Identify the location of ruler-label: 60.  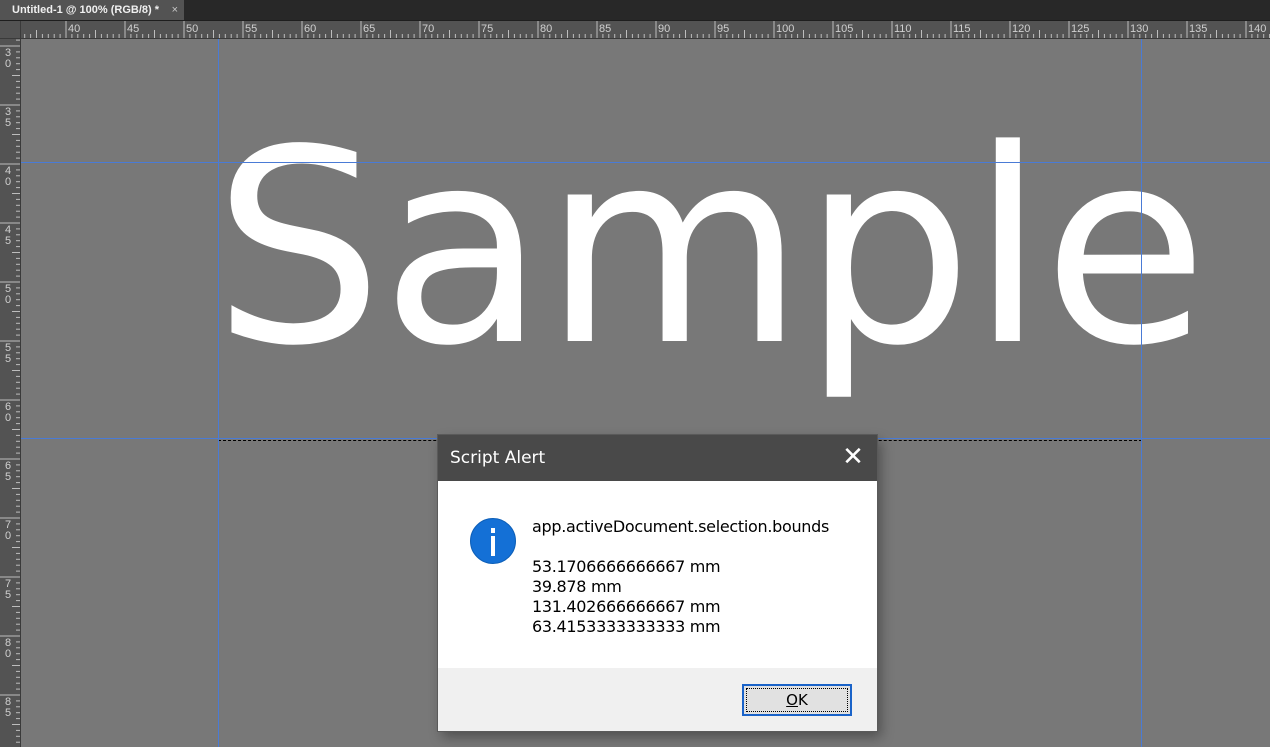
(310, 29).